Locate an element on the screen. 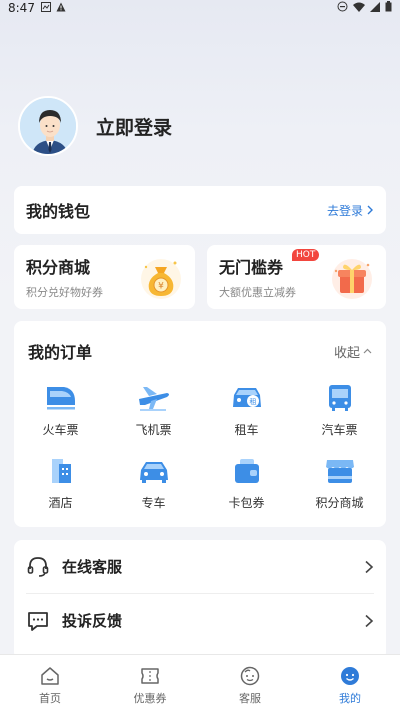  service-label: 投诉反馈 is located at coordinates (92, 621).